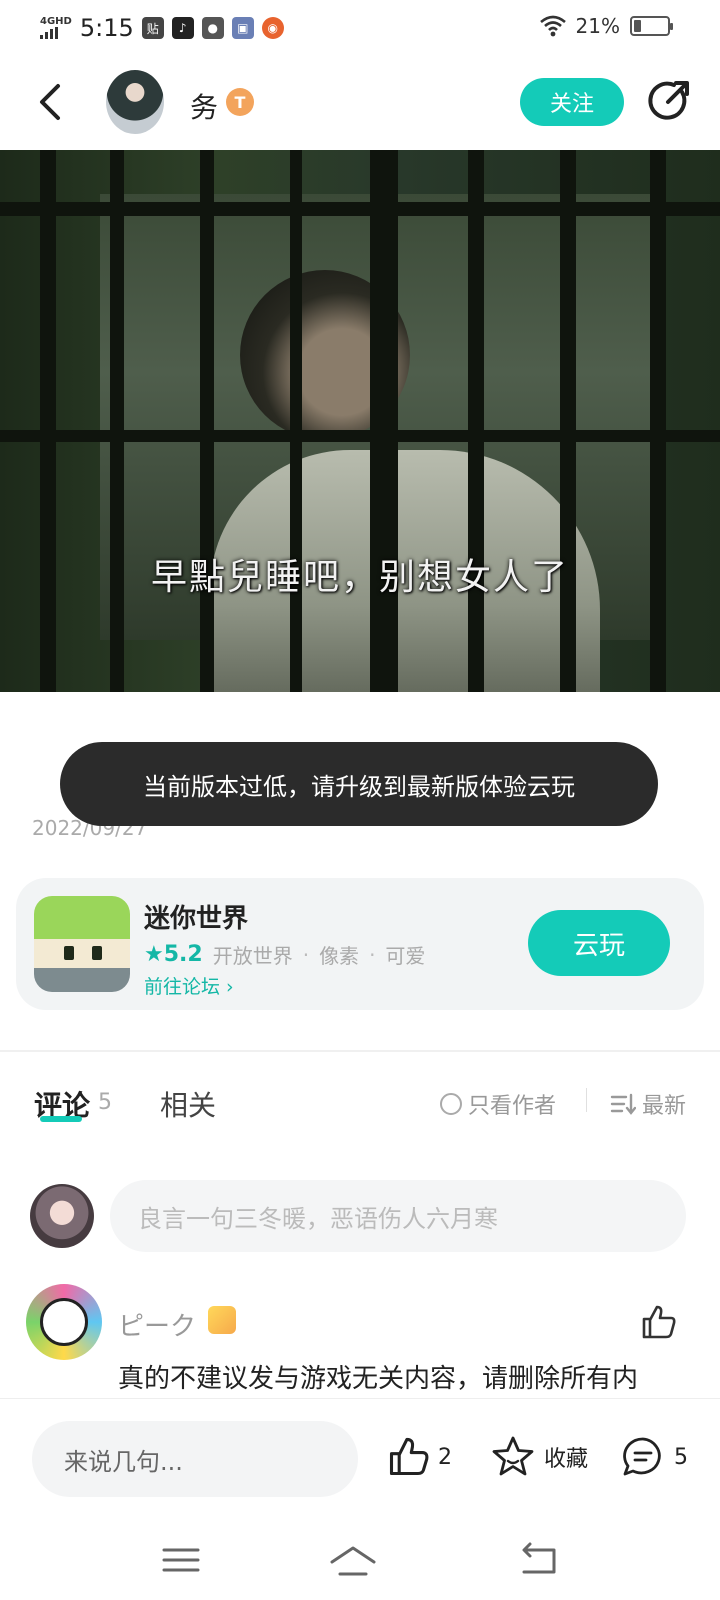 The width and height of the screenshot is (720, 1600). I want to click on tieba-icon: 贴, so click(152, 28).